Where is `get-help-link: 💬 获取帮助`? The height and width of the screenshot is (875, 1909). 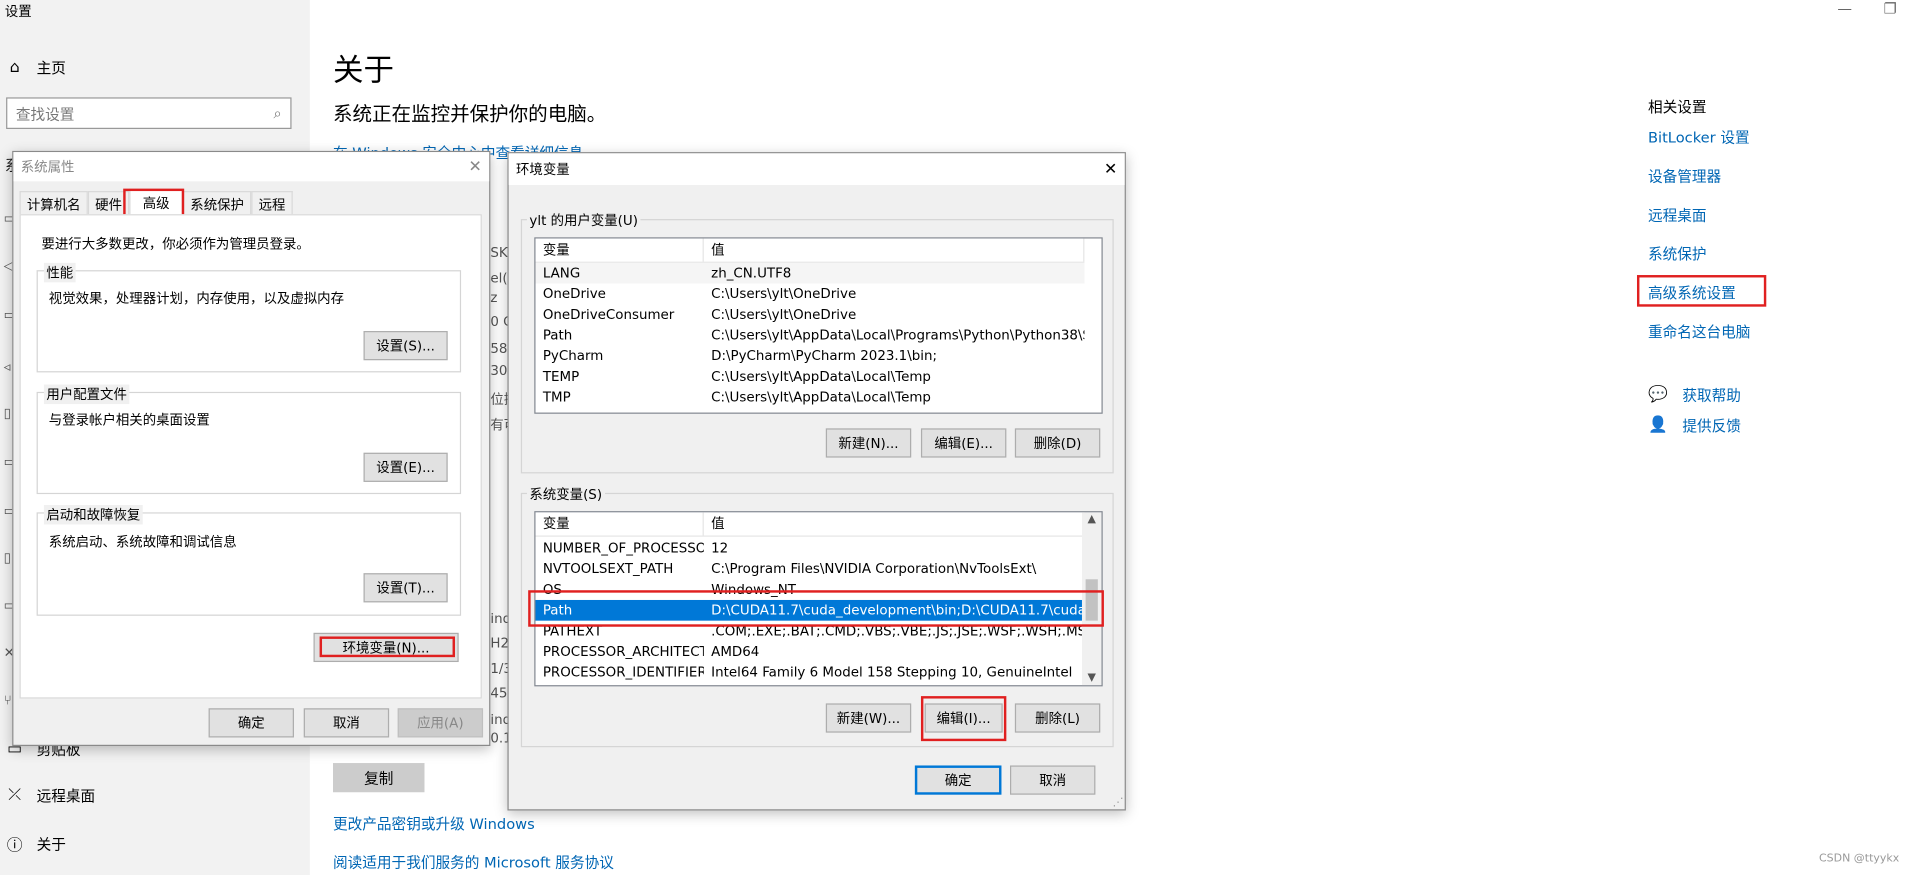
get-help-link: 💬 获取帮助 is located at coordinates (1694, 395).